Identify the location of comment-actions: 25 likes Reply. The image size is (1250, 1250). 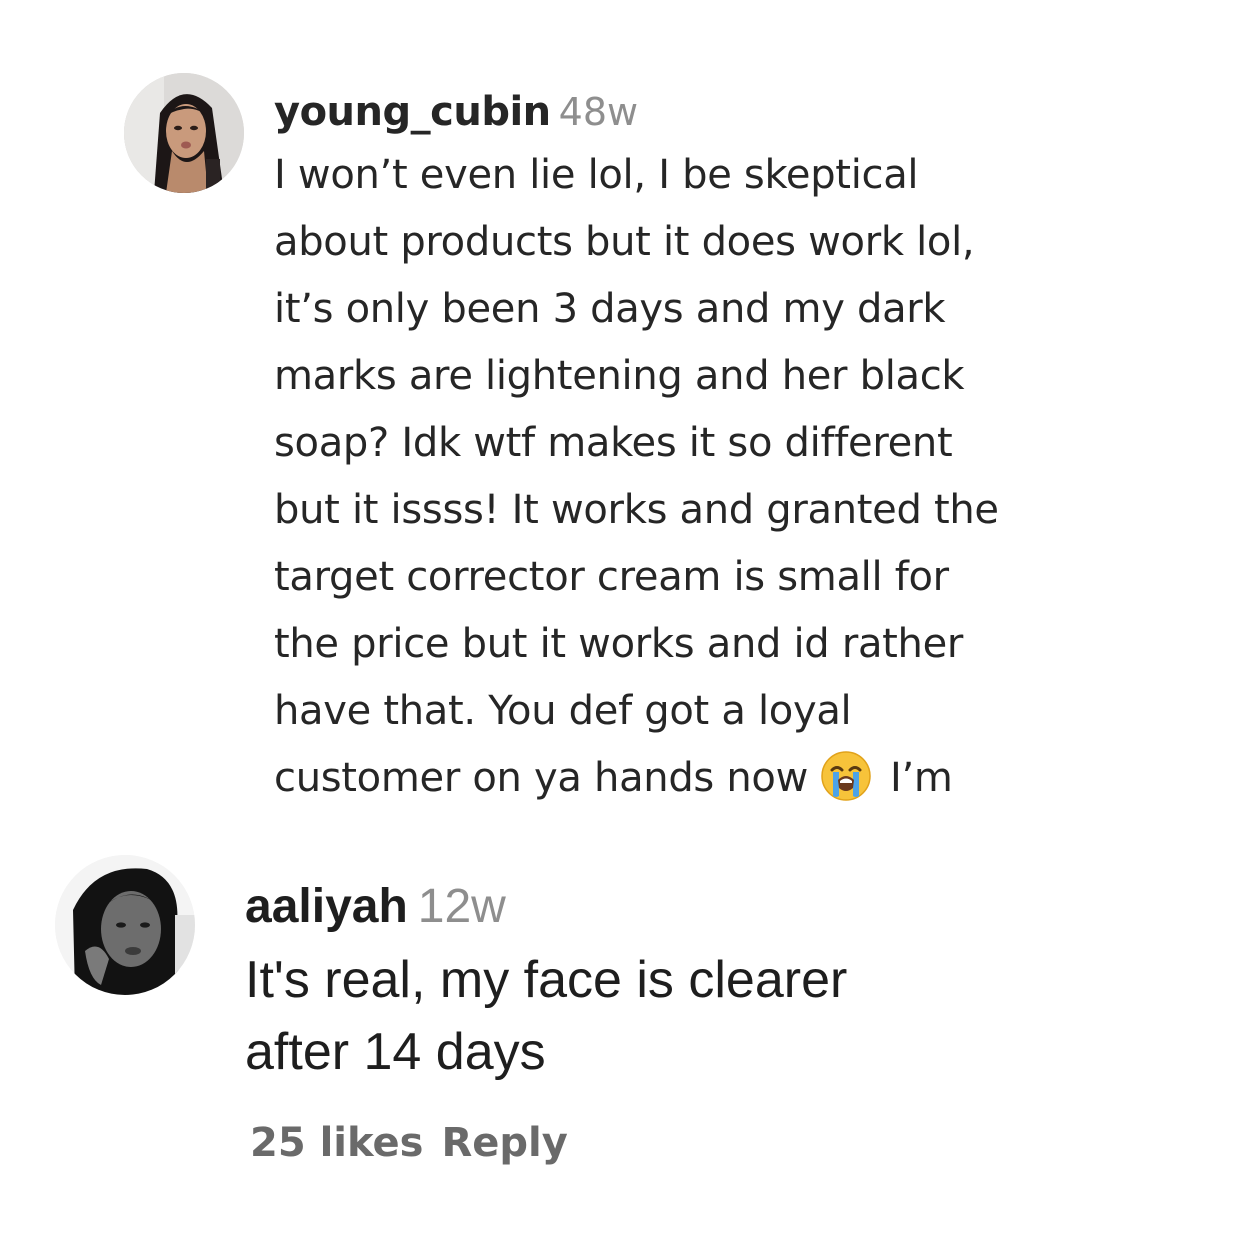
(409, 1143).